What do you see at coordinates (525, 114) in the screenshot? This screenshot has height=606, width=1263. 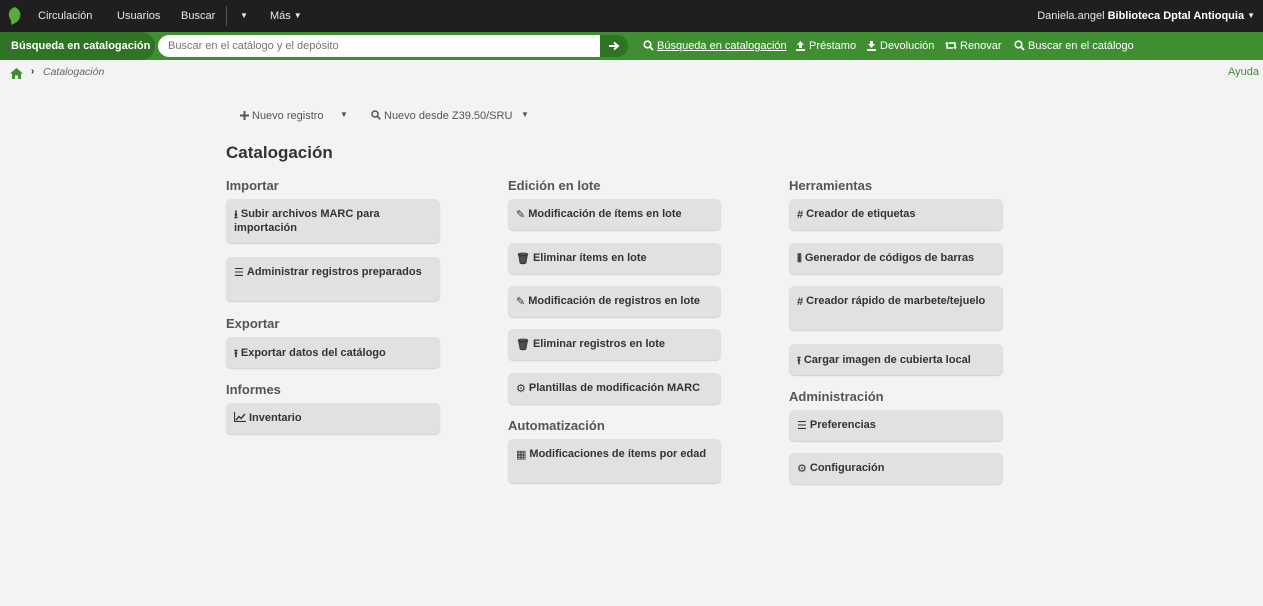 I see `new-z3950-dropdown: ▼` at bounding box center [525, 114].